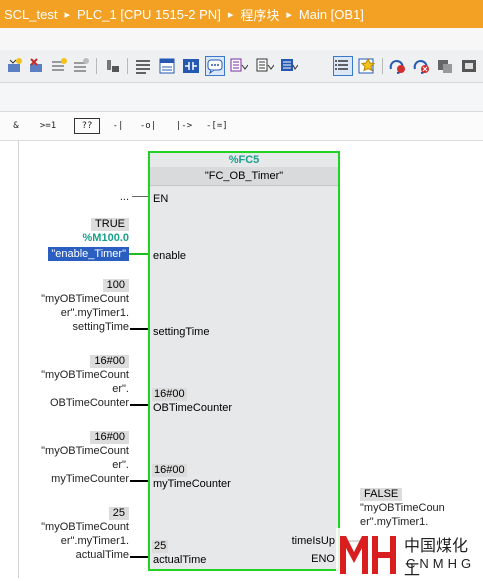 This screenshot has height=581, width=483. Describe the element at coordinates (105, 238) in the screenshot. I see `enable-address: %M100.0` at that location.